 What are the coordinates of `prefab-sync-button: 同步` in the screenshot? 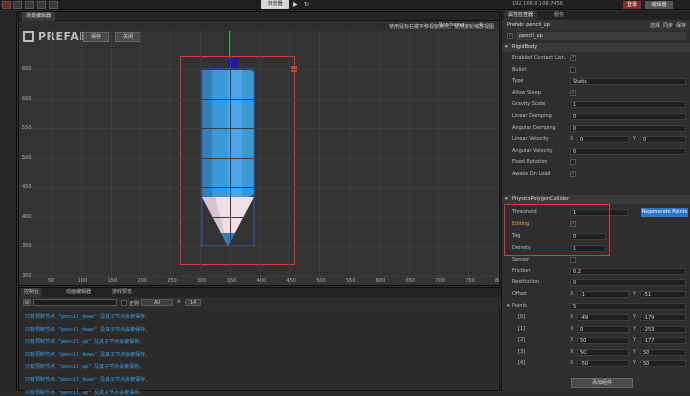 It's located at (668, 25).